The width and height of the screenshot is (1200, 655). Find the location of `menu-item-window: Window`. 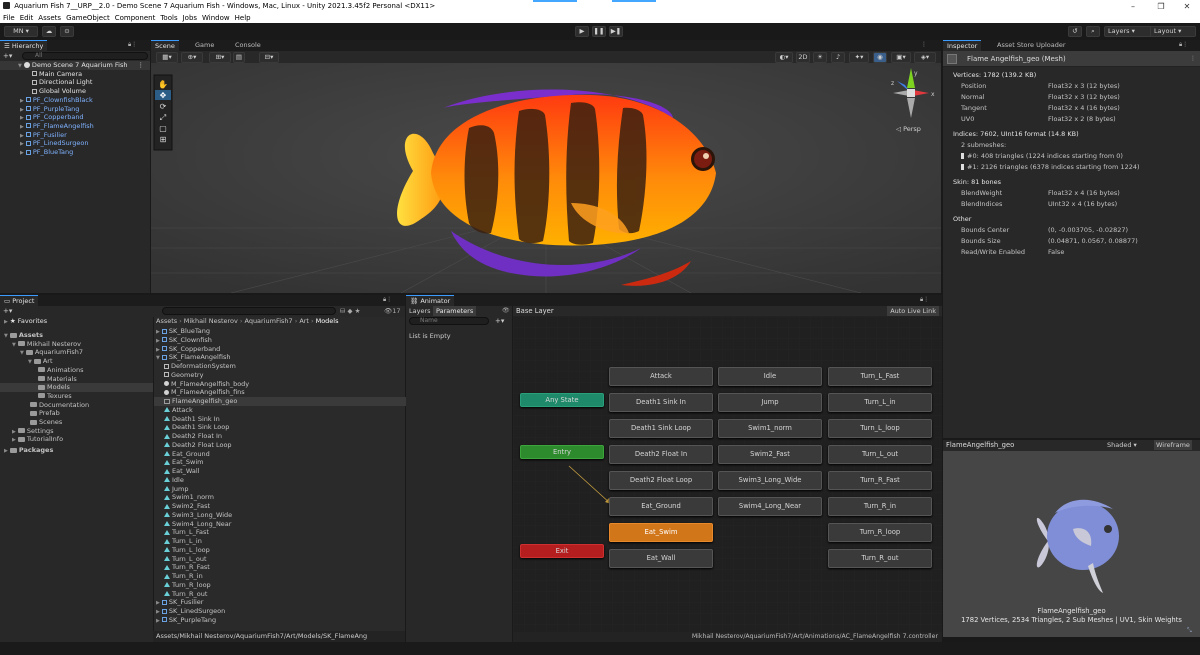

menu-item-window: Window is located at coordinates (216, 18).